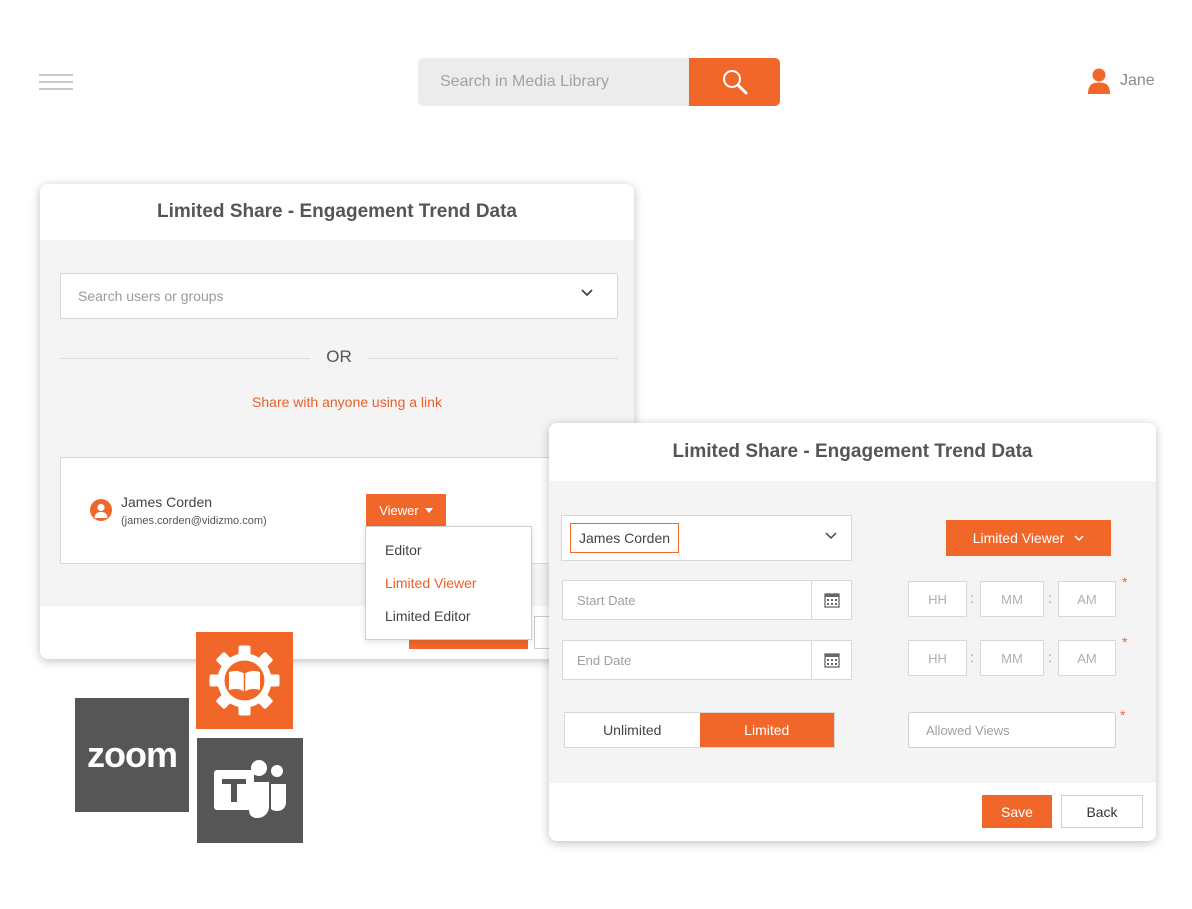 The height and width of the screenshot is (909, 1192). Describe the element at coordinates (632, 730) in the screenshot. I see `unlimited-option: Unlimited` at that location.